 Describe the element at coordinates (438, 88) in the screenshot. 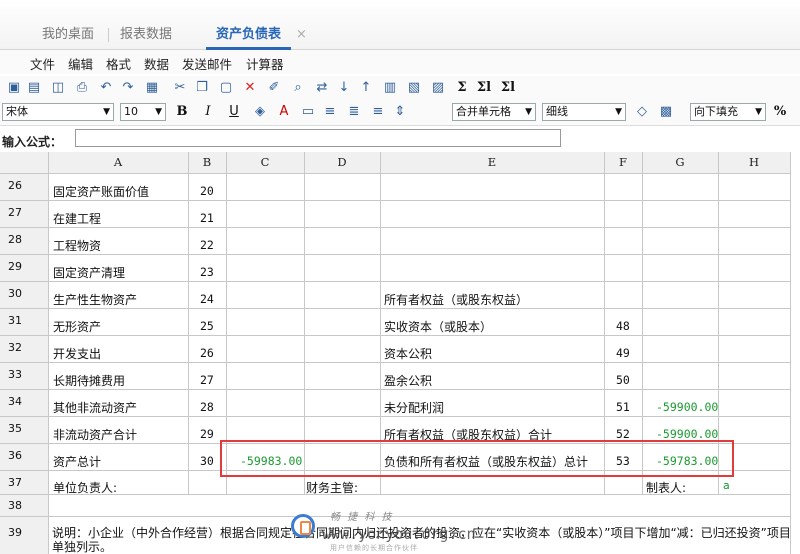

I see `insert-sheet-icon: ▨` at that location.